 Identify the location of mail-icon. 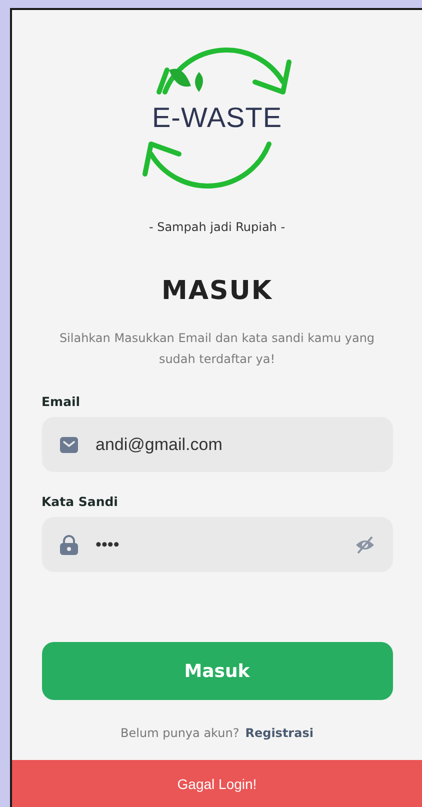
(69, 444).